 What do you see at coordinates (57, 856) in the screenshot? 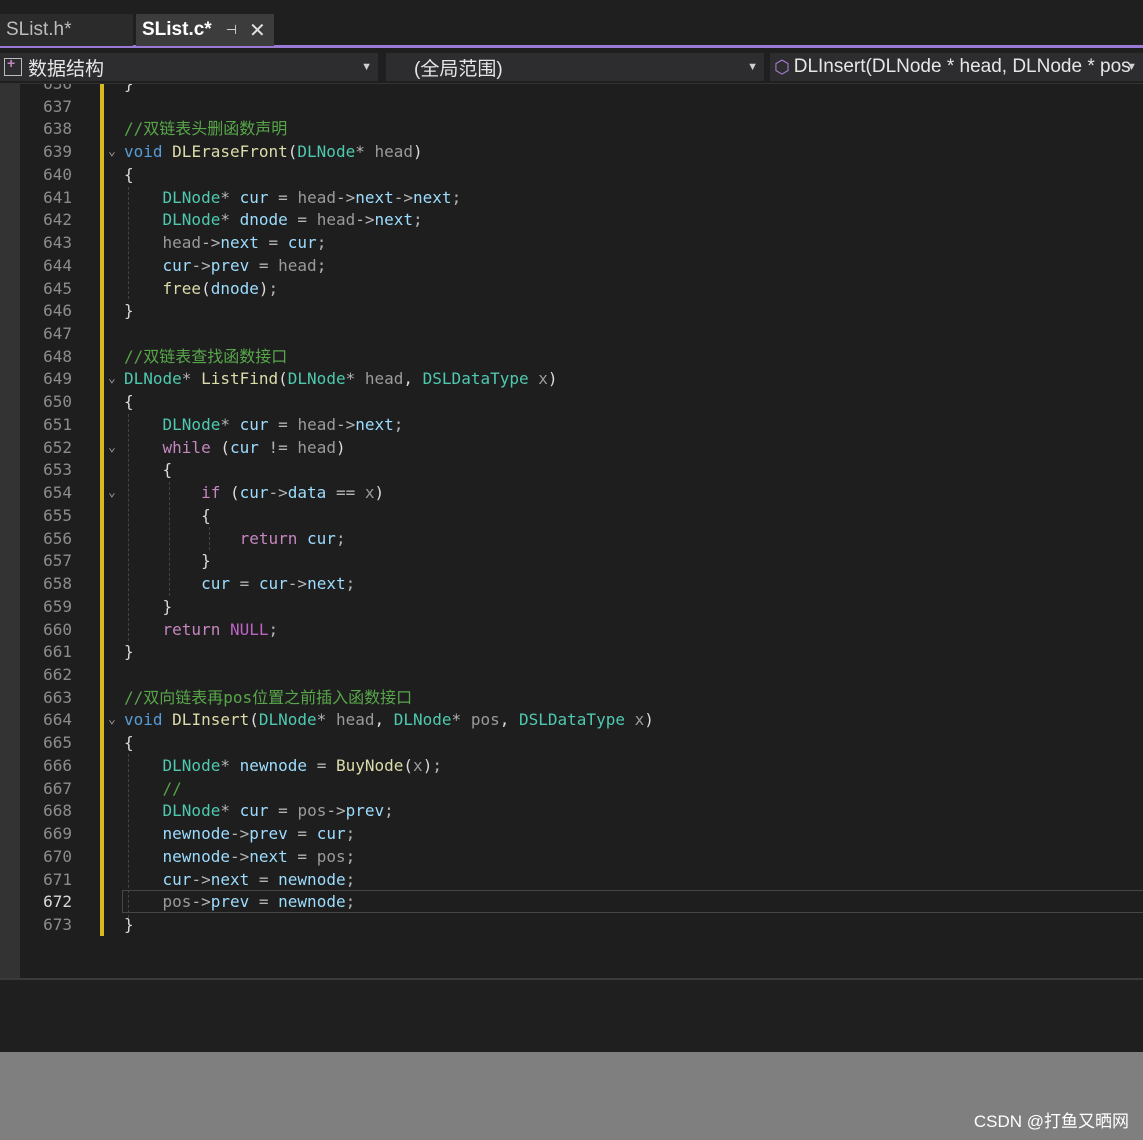
I see `line-number: 670` at bounding box center [57, 856].